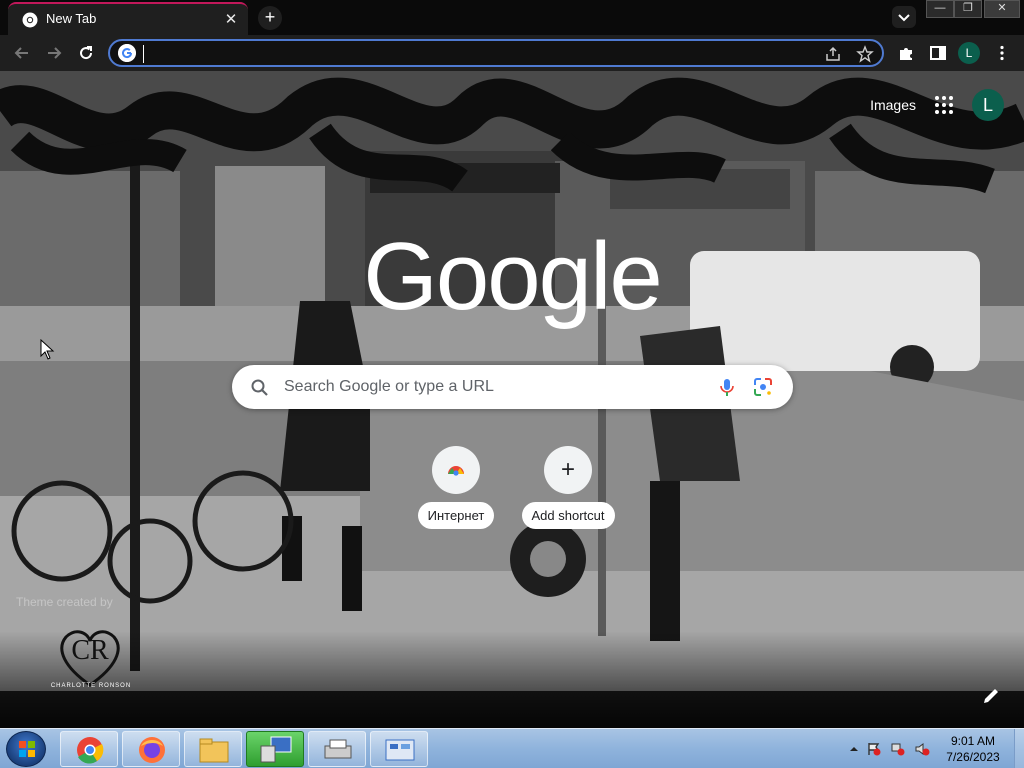 This screenshot has height=768, width=1024. What do you see at coordinates (259, 387) in the screenshot?
I see `search-icon` at bounding box center [259, 387].